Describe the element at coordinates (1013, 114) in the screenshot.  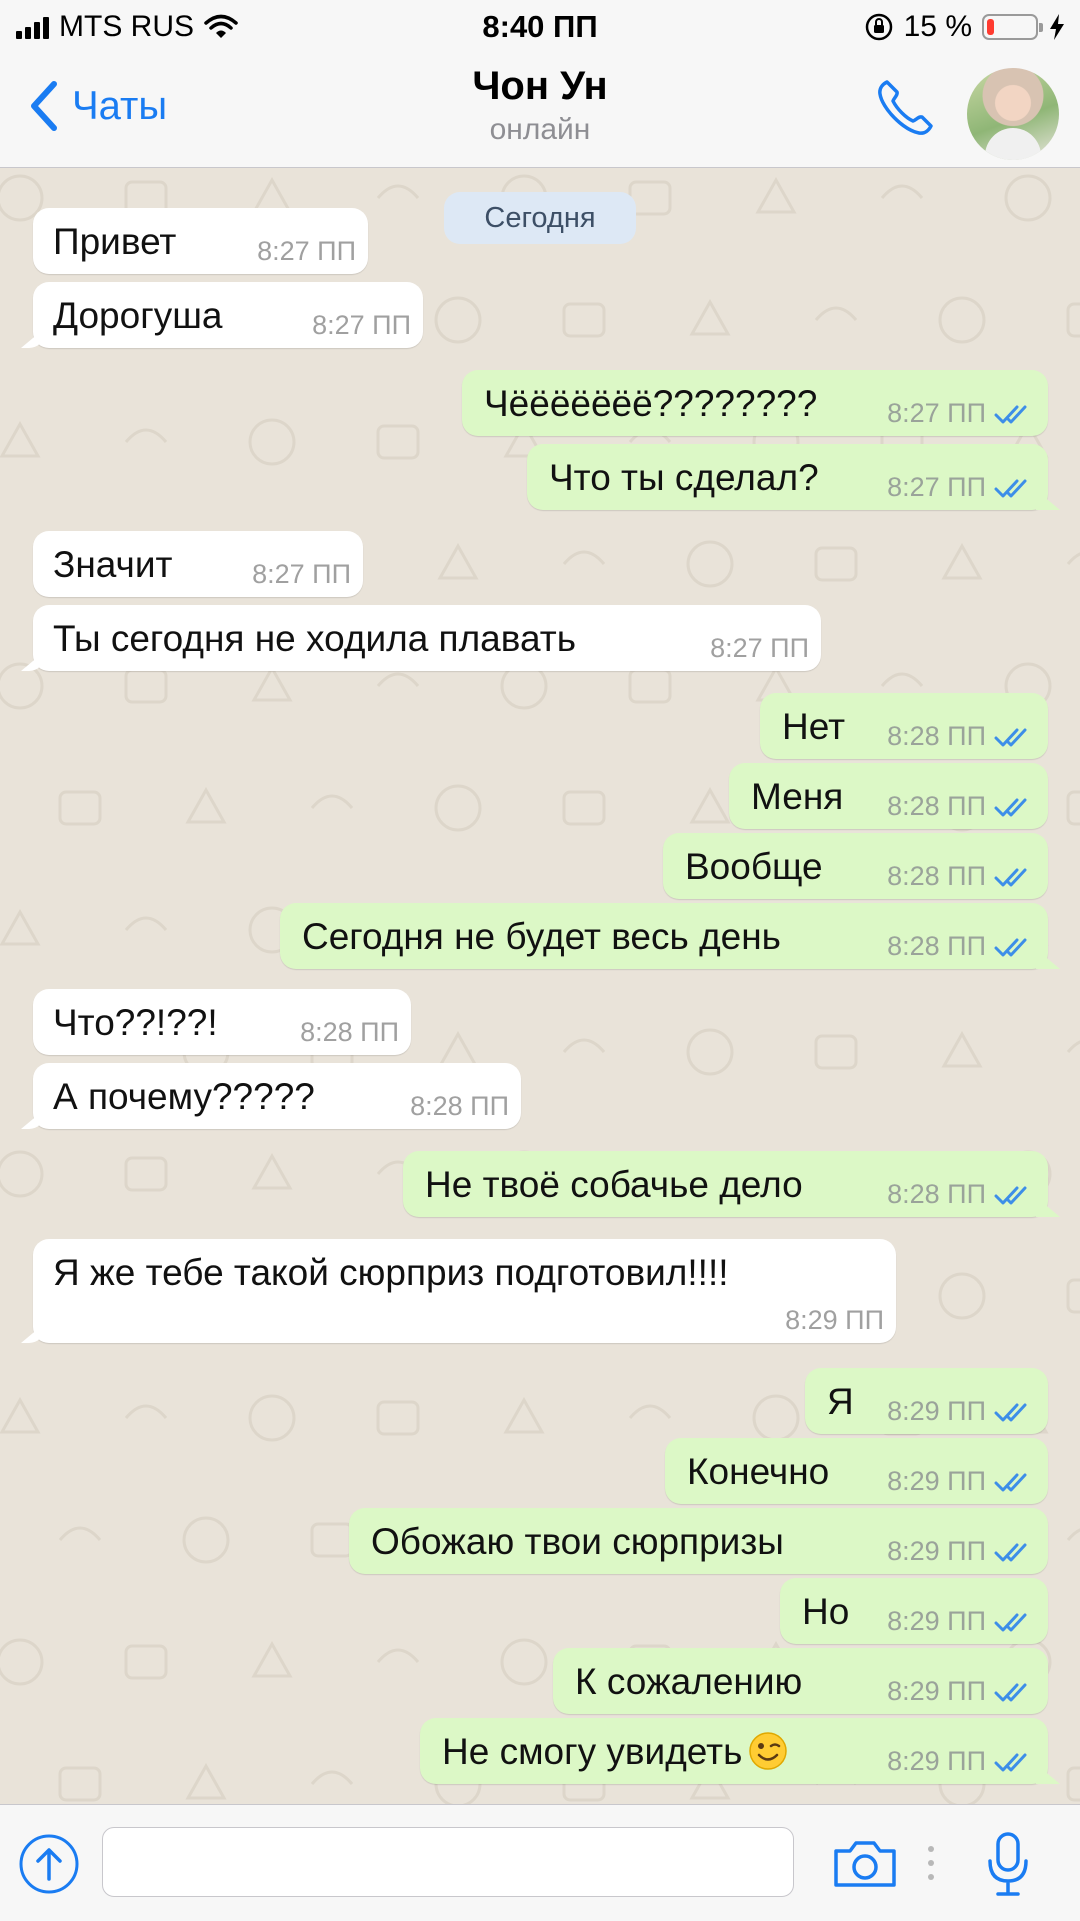
I see `avatar` at that location.